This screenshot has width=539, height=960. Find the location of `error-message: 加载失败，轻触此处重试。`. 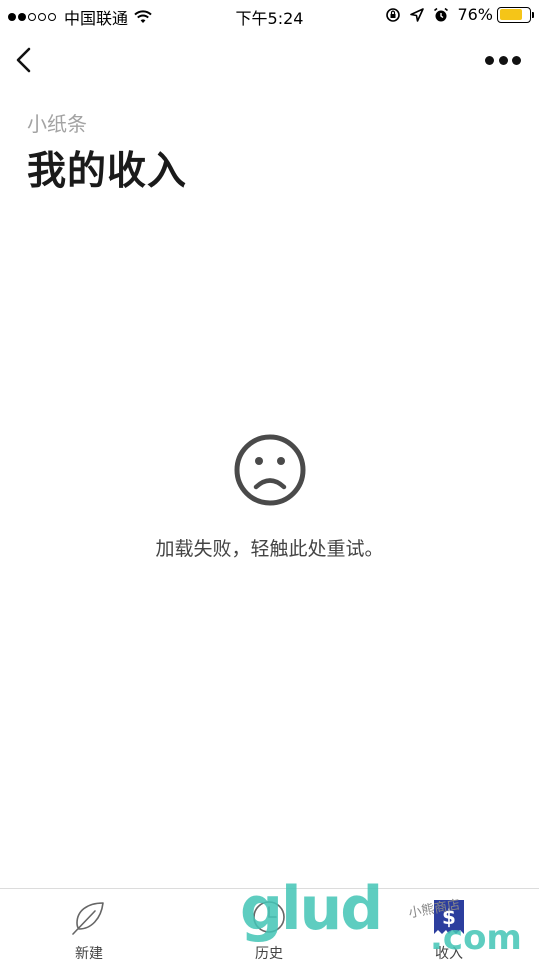

error-message: 加载失败，轻触此处重试。 is located at coordinates (269, 549).